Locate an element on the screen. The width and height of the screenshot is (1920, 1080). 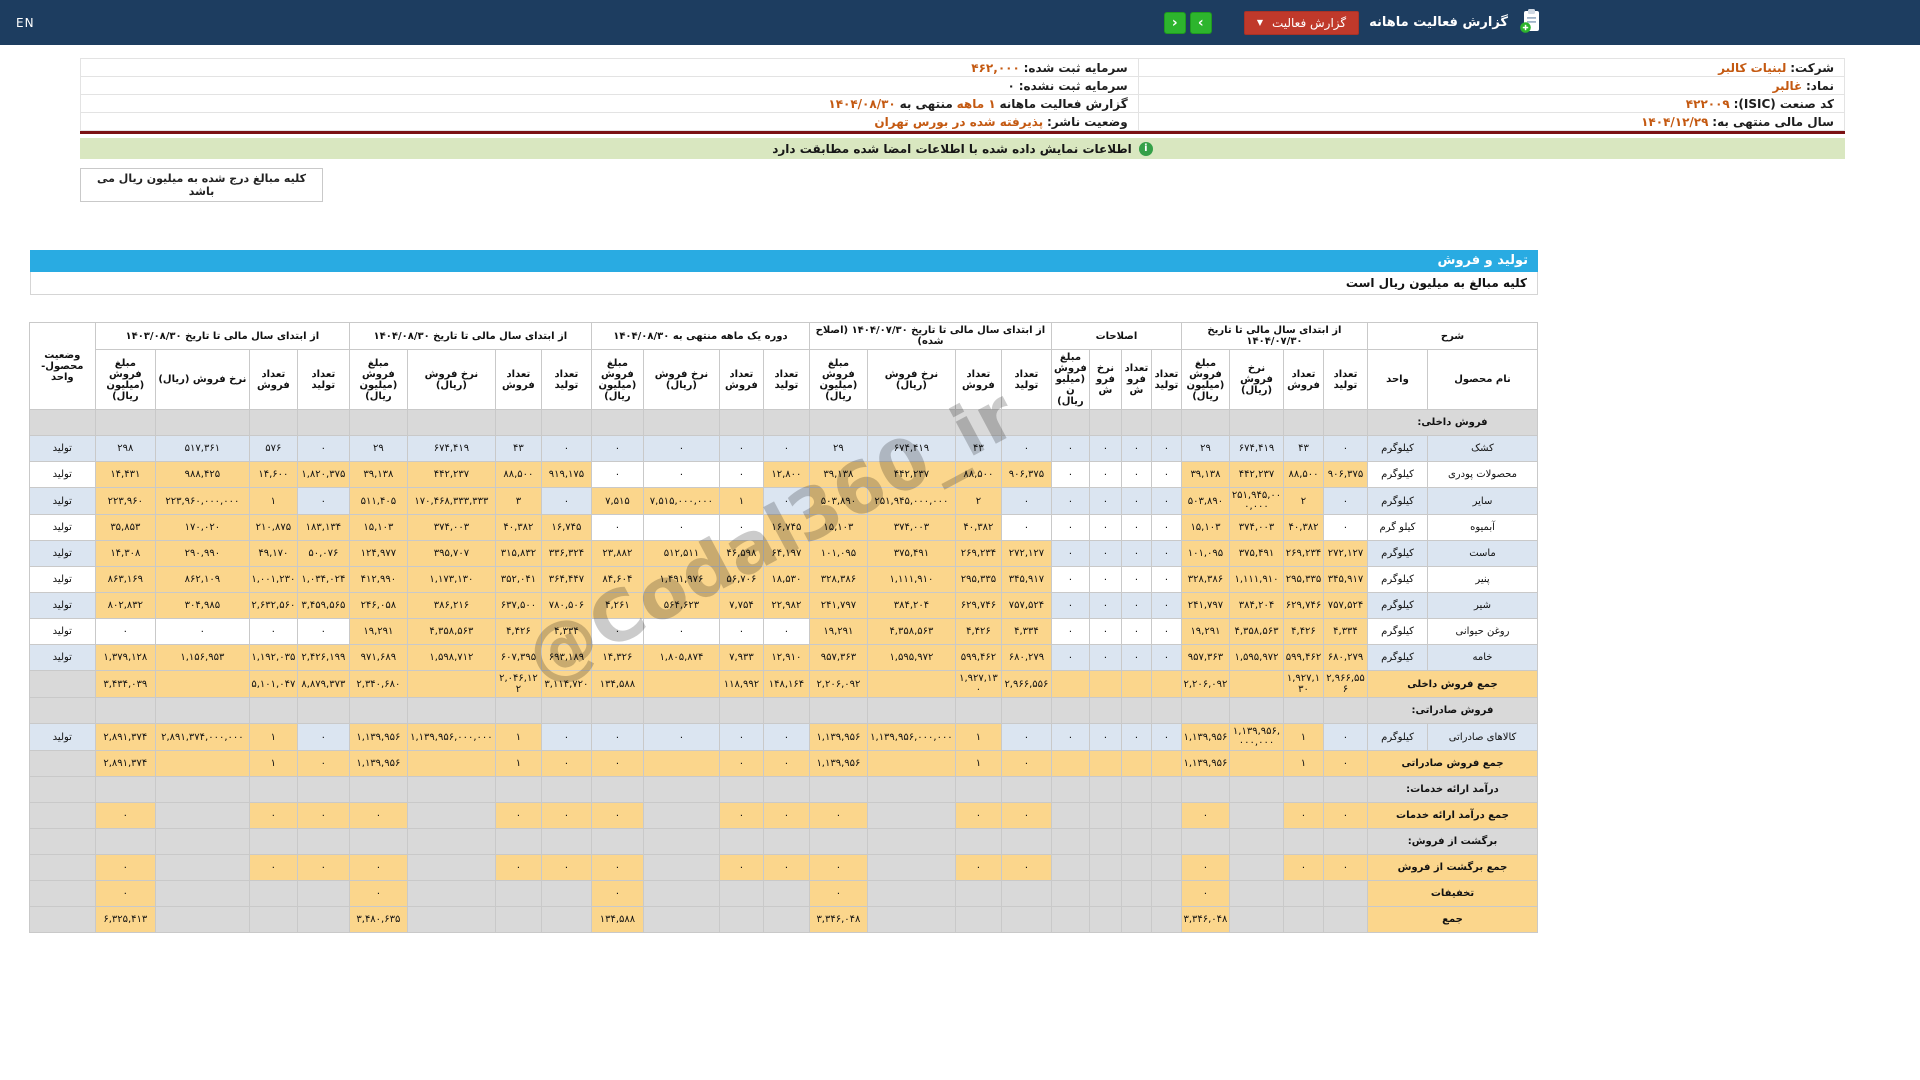
prev-report-button: ‹ is located at coordinates (1174, 22).